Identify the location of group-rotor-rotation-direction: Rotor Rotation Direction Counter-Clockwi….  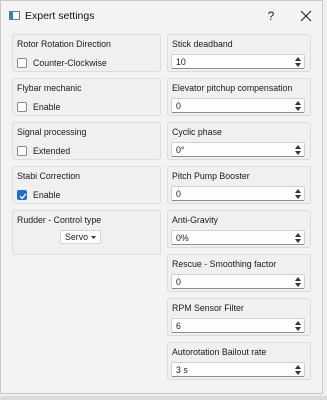
(86, 53).